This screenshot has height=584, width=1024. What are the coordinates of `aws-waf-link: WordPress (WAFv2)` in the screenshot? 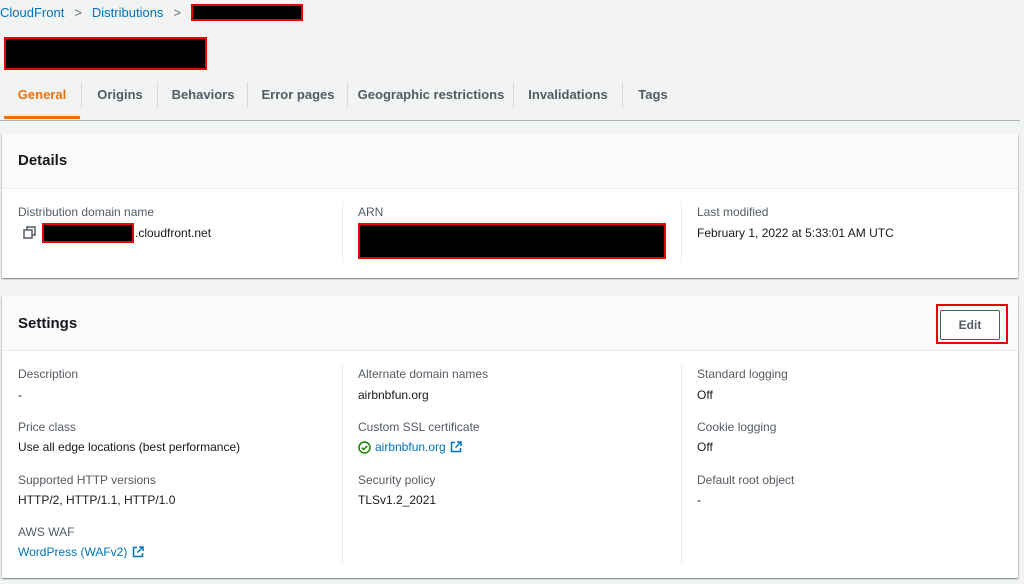 It's located at (72, 552).